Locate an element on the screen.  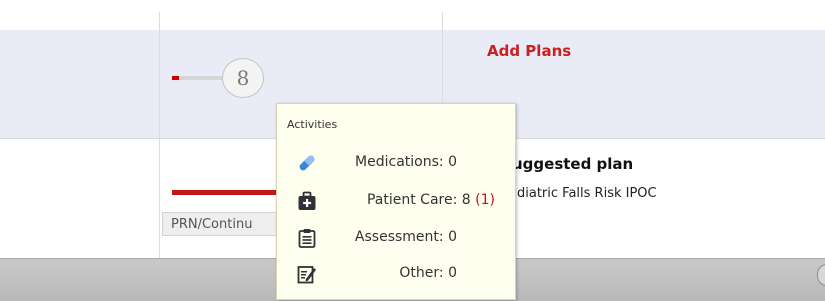
activity-name: Patient Care: is located at coordinates (412, 200).